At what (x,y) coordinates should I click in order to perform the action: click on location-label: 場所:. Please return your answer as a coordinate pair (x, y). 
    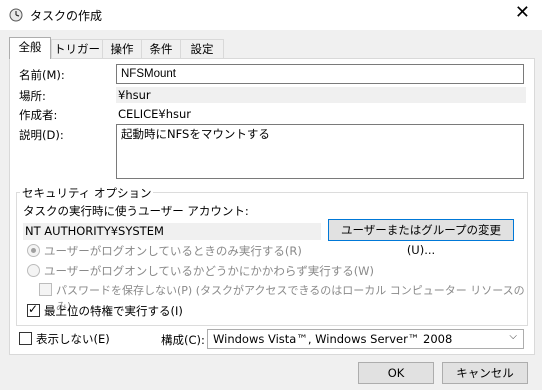
    Looking at the image, I should click on (32, 96).